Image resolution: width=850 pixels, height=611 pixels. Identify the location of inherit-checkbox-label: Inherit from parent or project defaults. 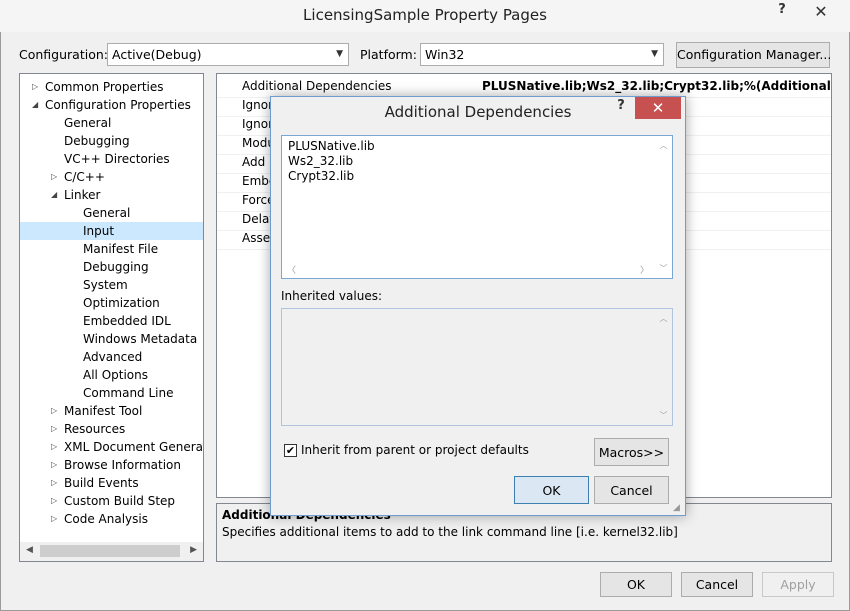
(415, 450).